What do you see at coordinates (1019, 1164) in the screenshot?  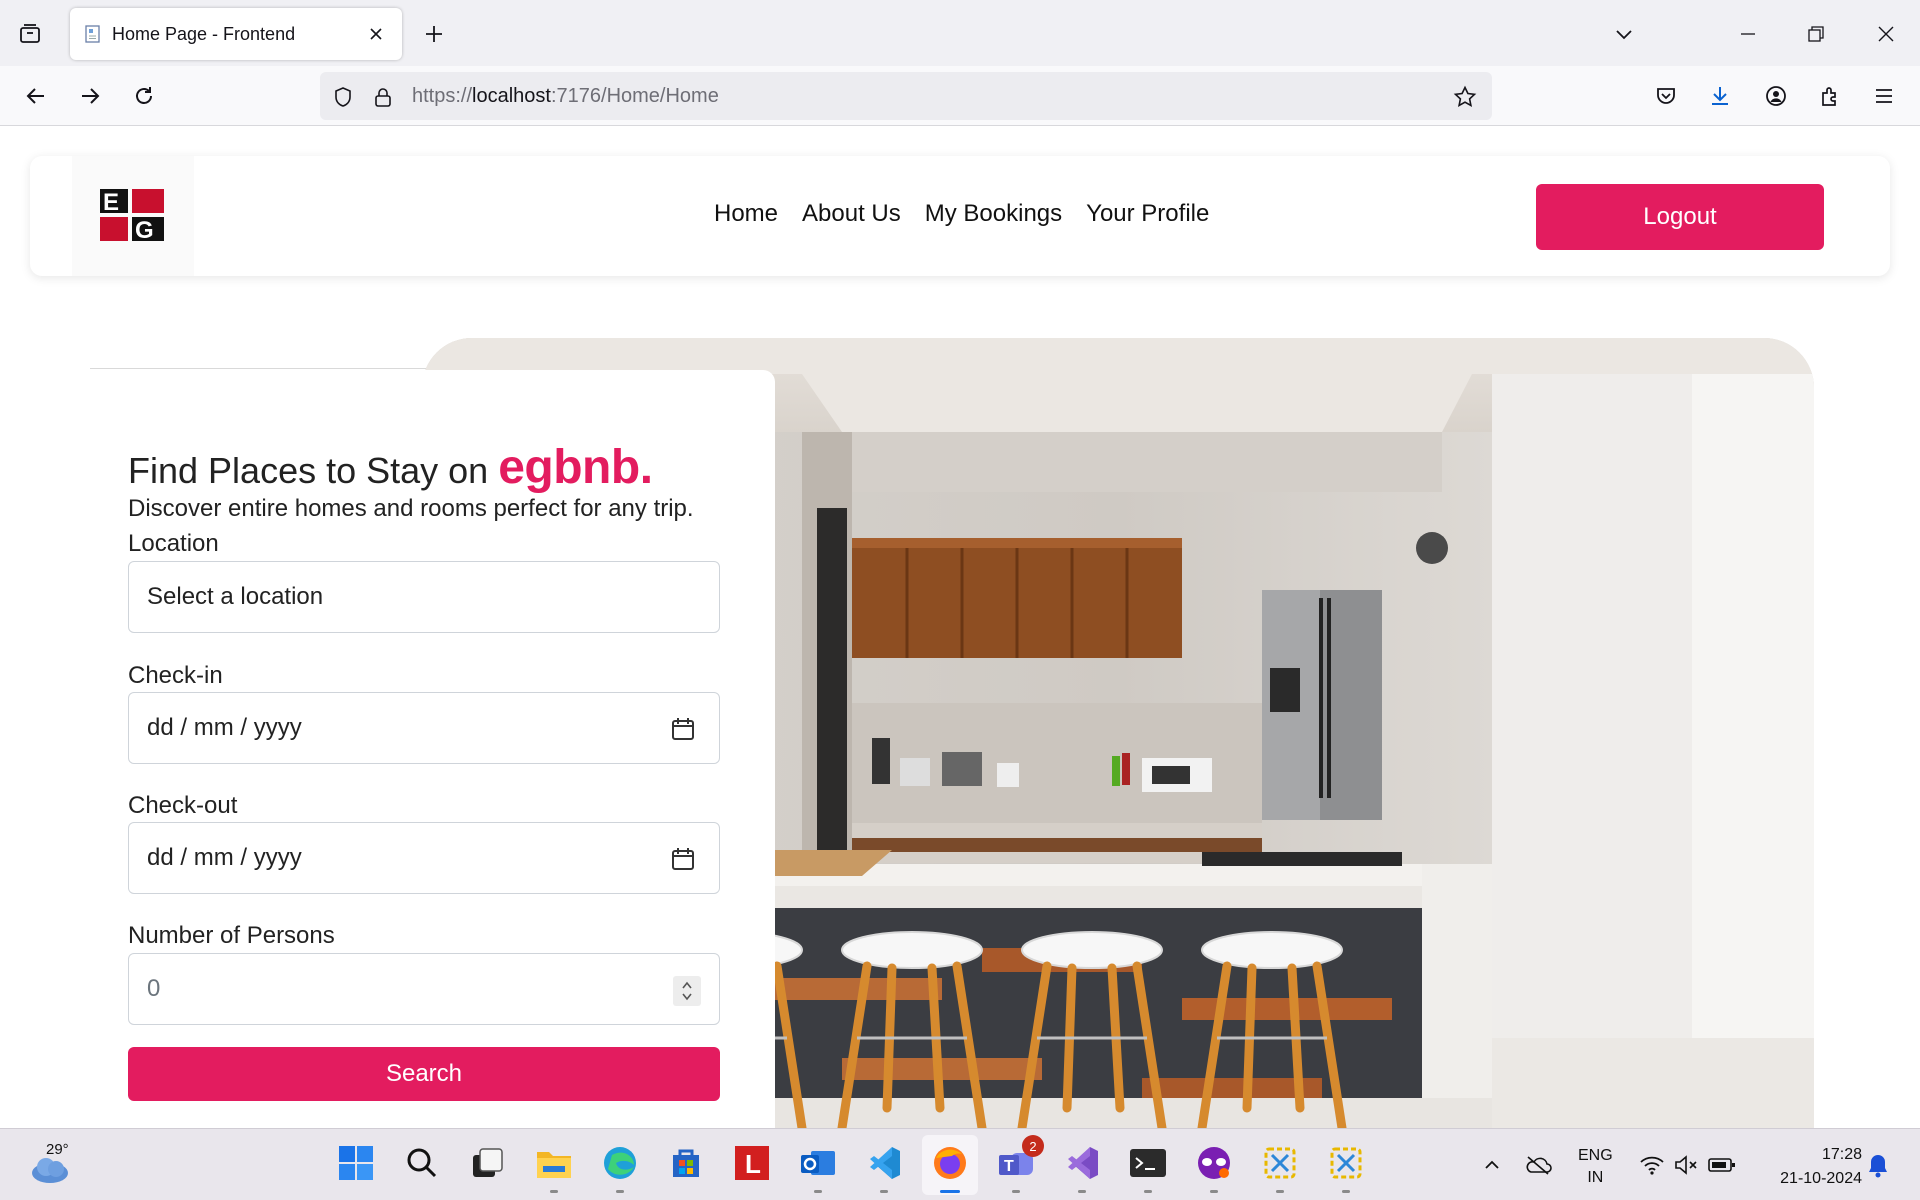 I see `teams-icon: T 2` at bounding box center [1019, 1164].